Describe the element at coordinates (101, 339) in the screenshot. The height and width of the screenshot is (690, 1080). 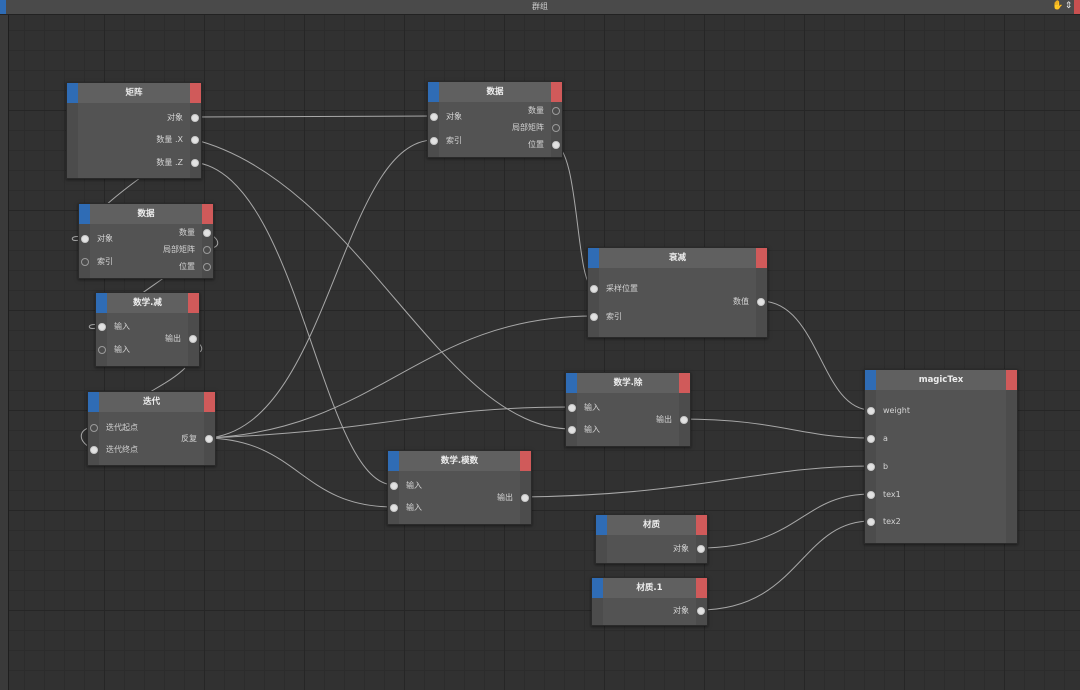
I see `node-math-subtract-left-strip` at that location.